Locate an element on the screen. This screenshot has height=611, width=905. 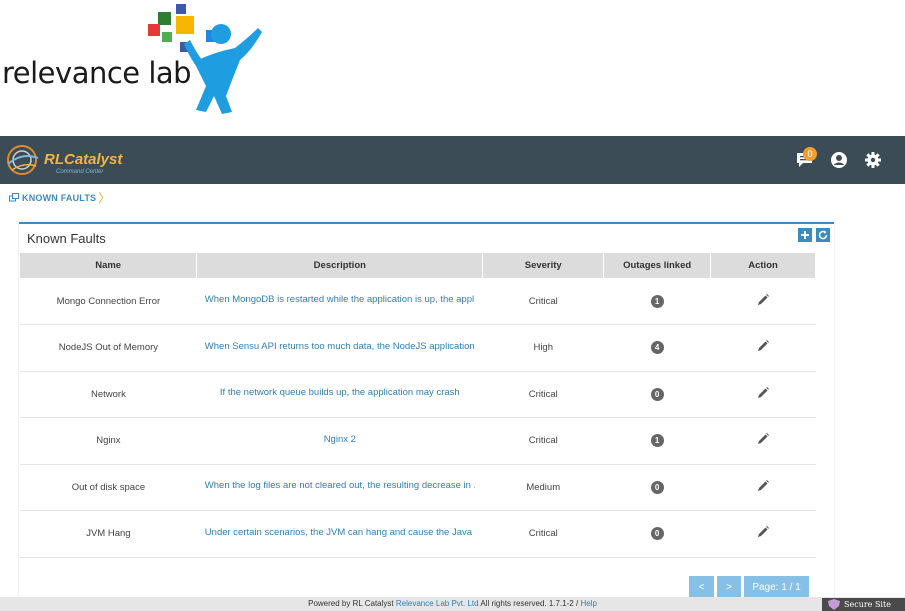
brand-name: RLCatalyst is located at coordinates (83, 159).